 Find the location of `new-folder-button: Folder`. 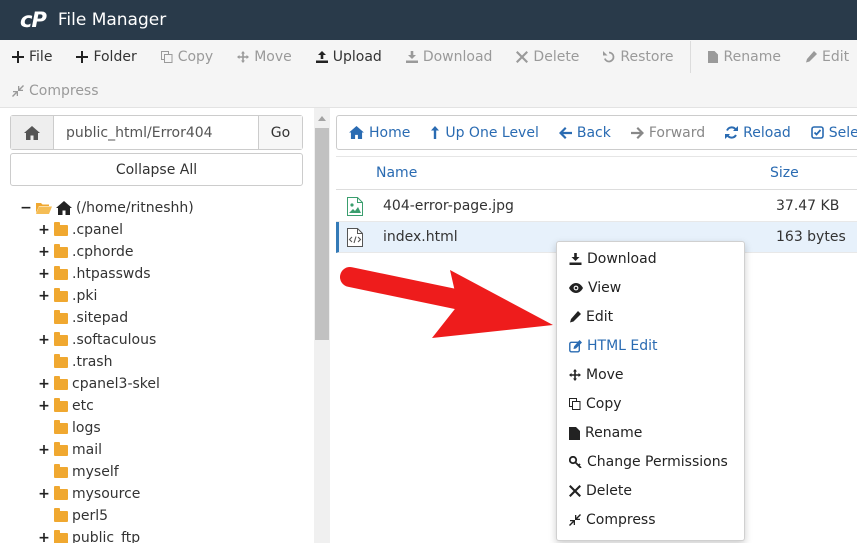

new-folder-button: Folder is located at coordinates (106, 57).